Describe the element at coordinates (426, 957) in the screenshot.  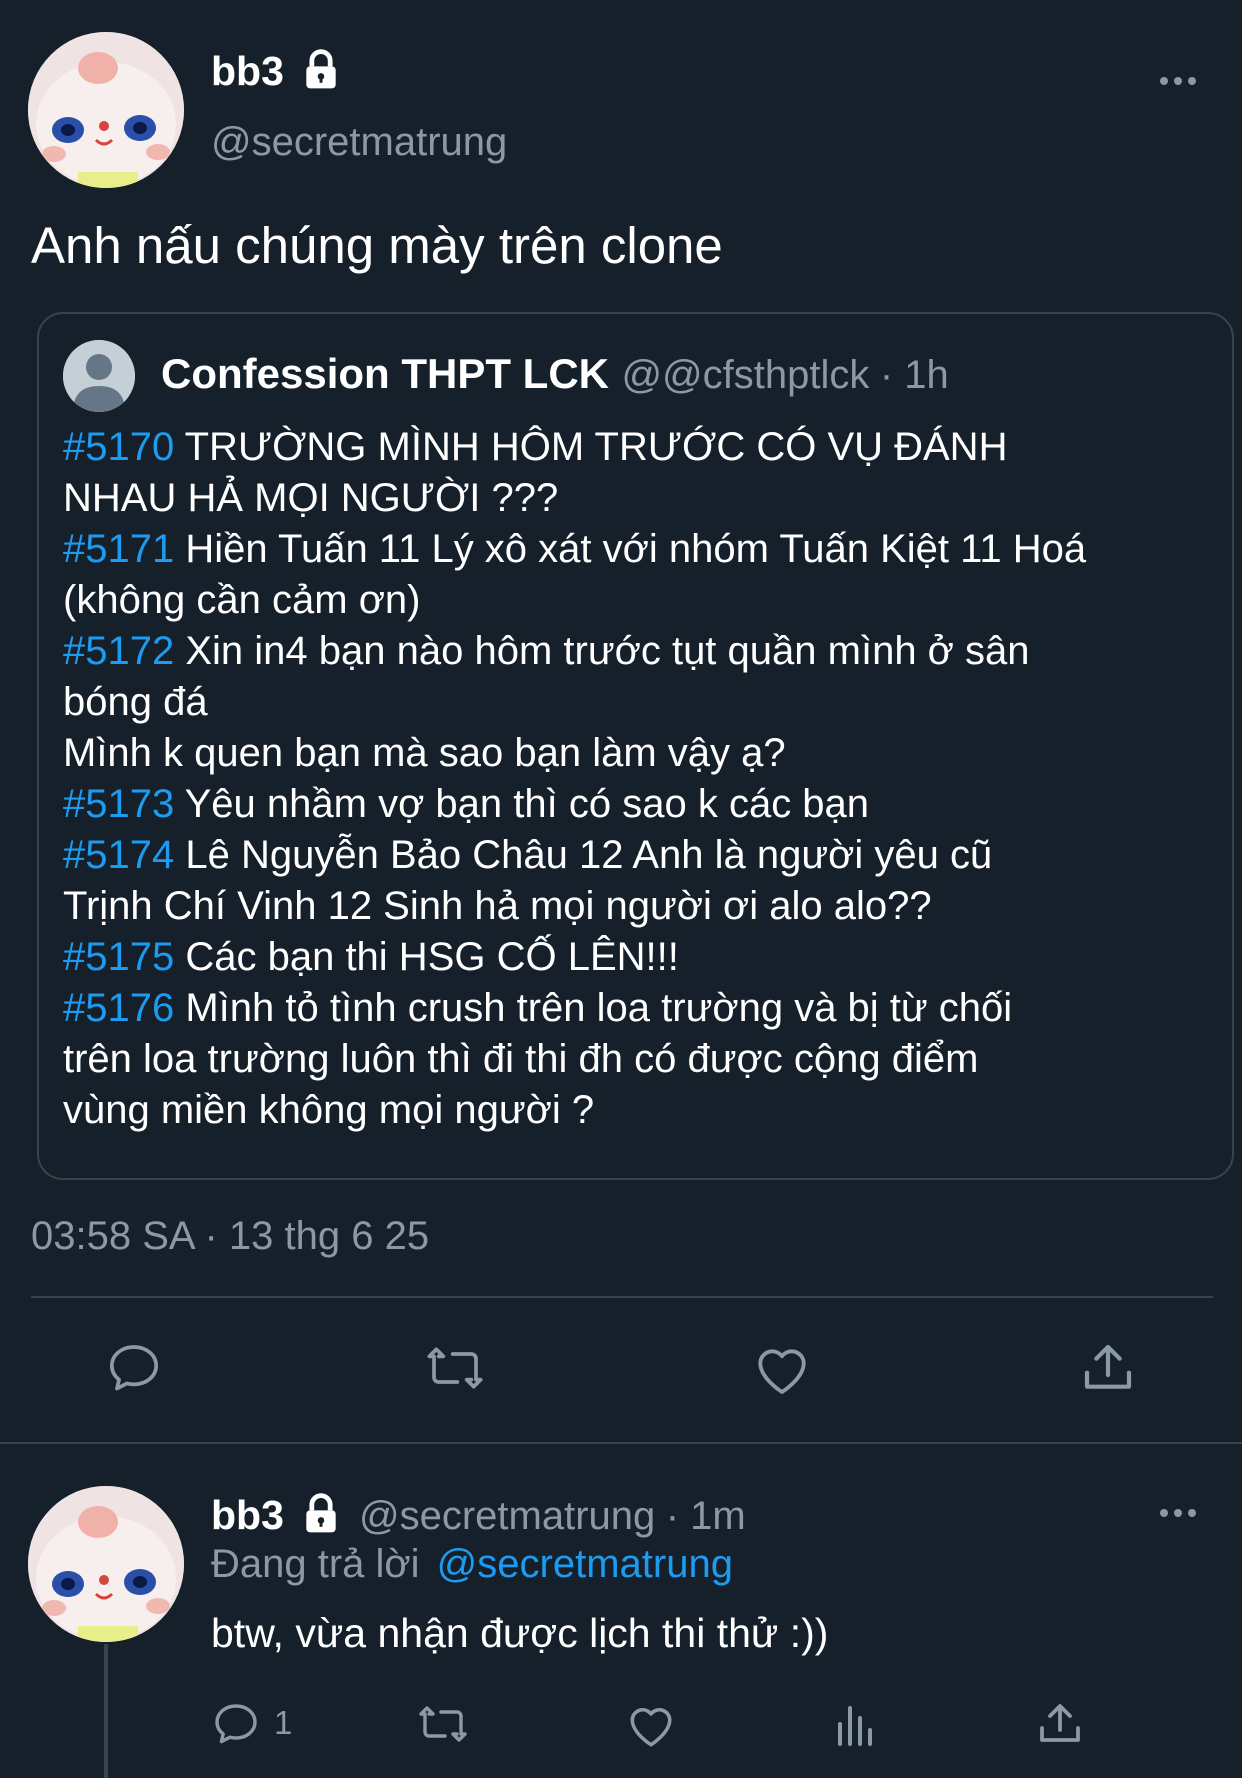
I see `quoted-line-text: Các bạn thi HSG CỐ LÊN!!!` at that location.